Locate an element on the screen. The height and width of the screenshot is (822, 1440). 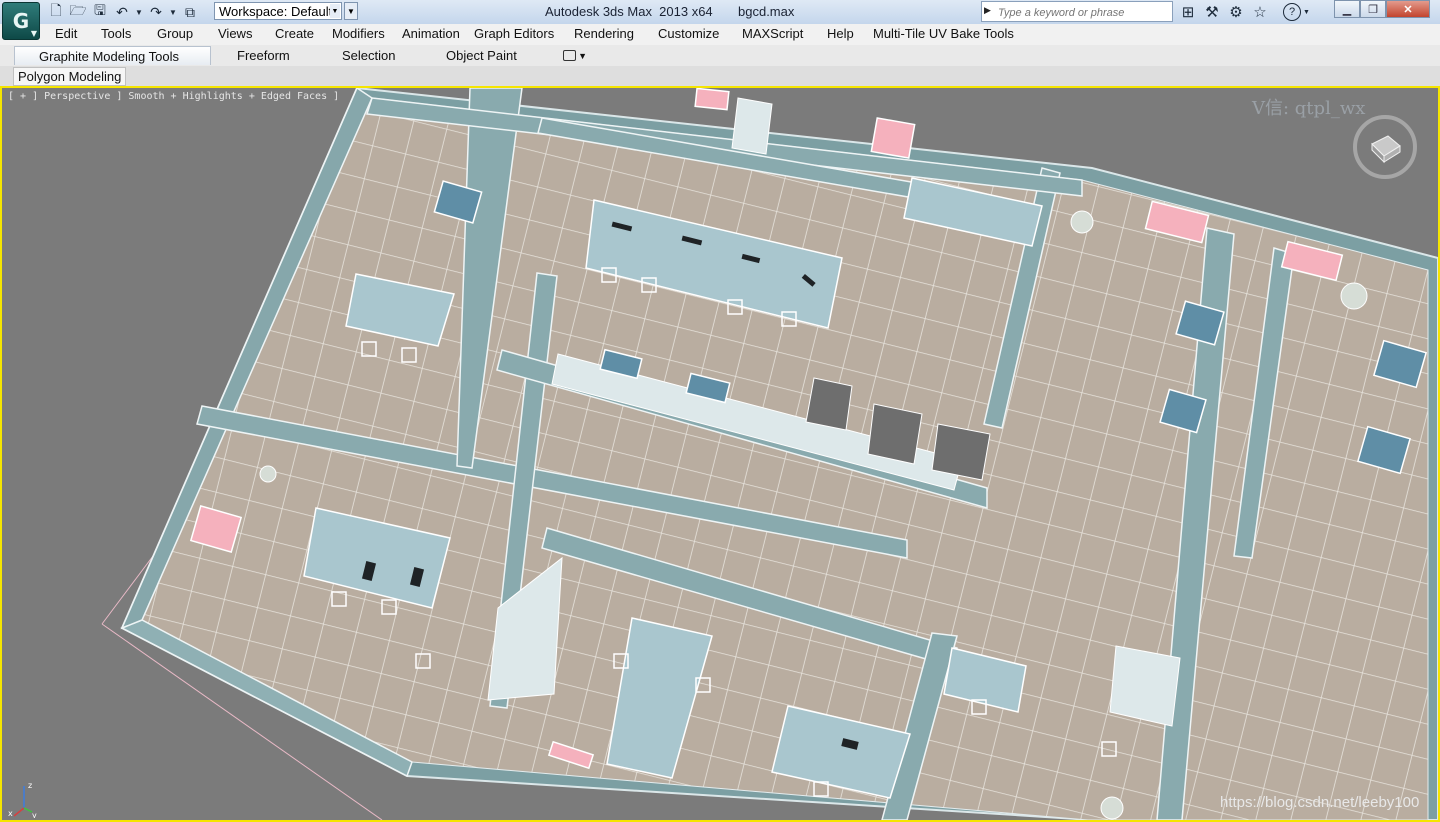
quick-access-customize-icon: ▼ is located at coordinates (351, 11).